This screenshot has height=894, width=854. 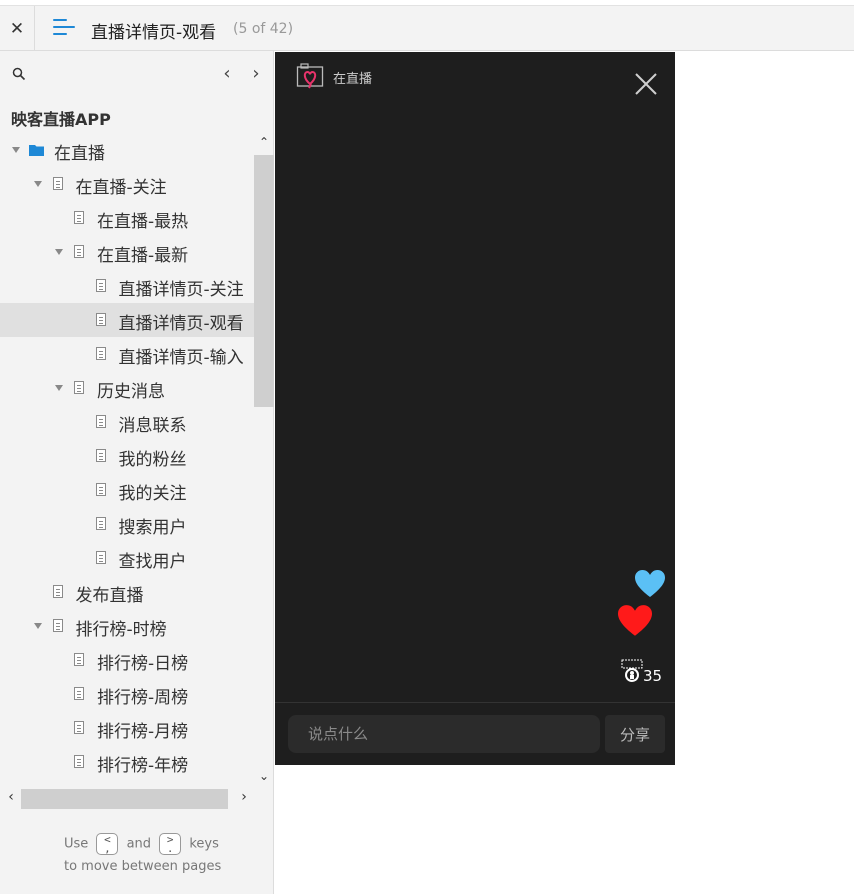 I want to click on tree-item: 直播详情页-观看, so click(x=127, y=320).